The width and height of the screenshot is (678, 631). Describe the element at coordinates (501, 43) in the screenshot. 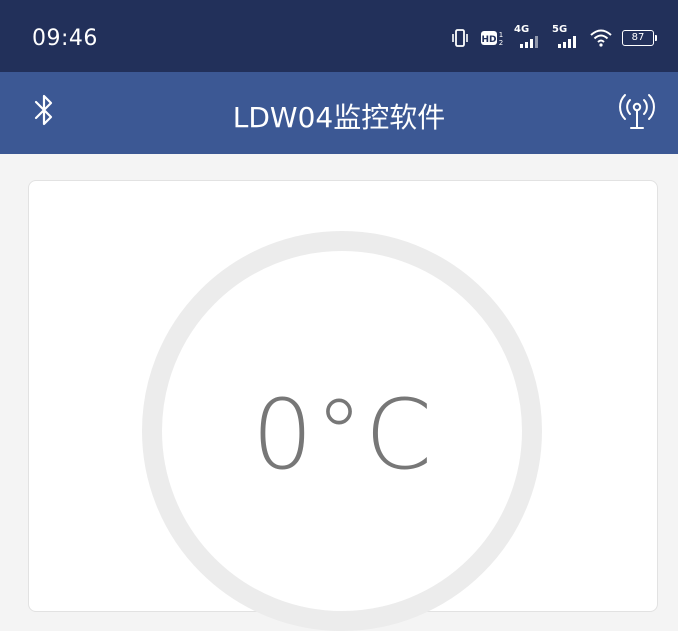

I see `svg-text: 2` at that location.